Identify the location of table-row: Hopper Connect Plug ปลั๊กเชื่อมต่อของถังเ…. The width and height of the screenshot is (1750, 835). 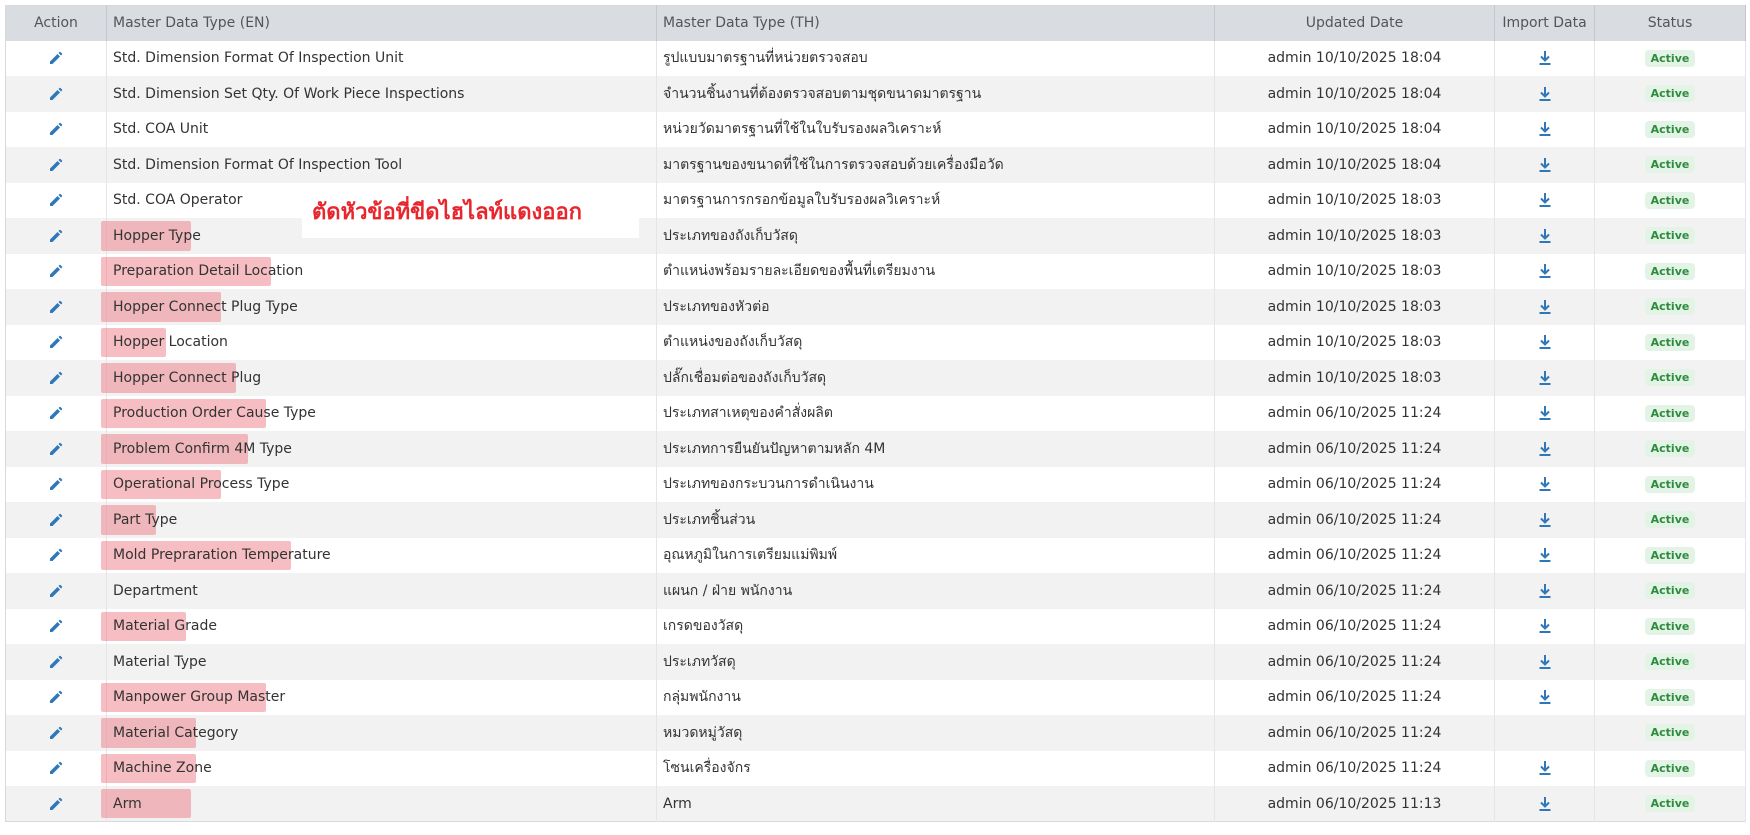
(875, 378).